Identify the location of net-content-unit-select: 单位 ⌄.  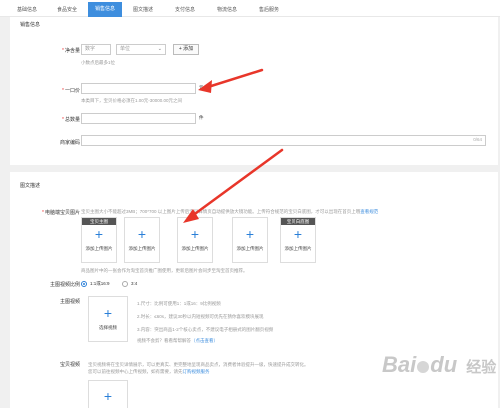
(141, 49).